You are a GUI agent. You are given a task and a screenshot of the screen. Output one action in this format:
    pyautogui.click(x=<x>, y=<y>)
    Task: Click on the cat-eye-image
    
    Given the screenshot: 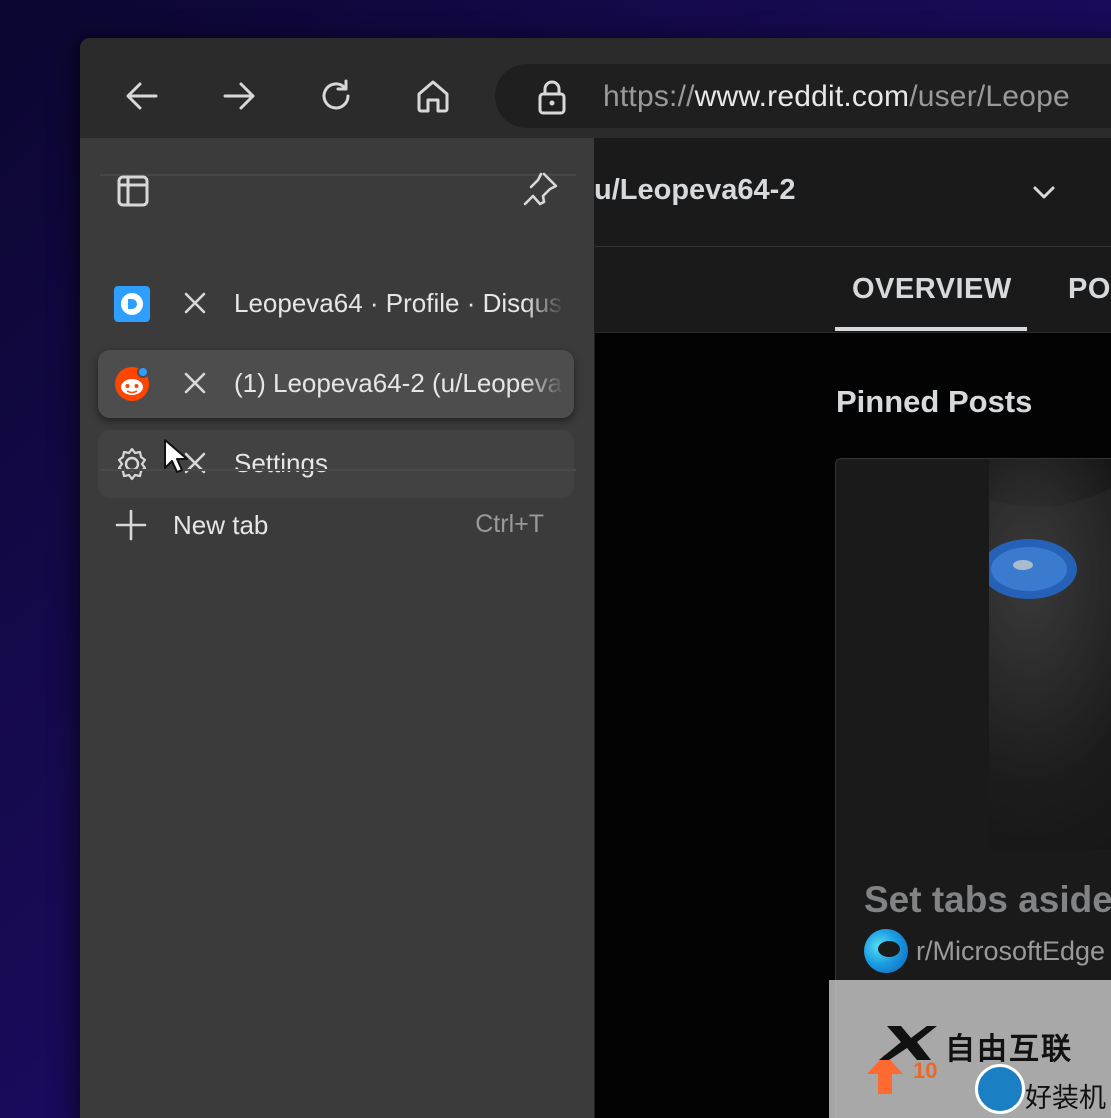 What is the action you would take?
    pyautogui.click(x=1050, y=668)
    